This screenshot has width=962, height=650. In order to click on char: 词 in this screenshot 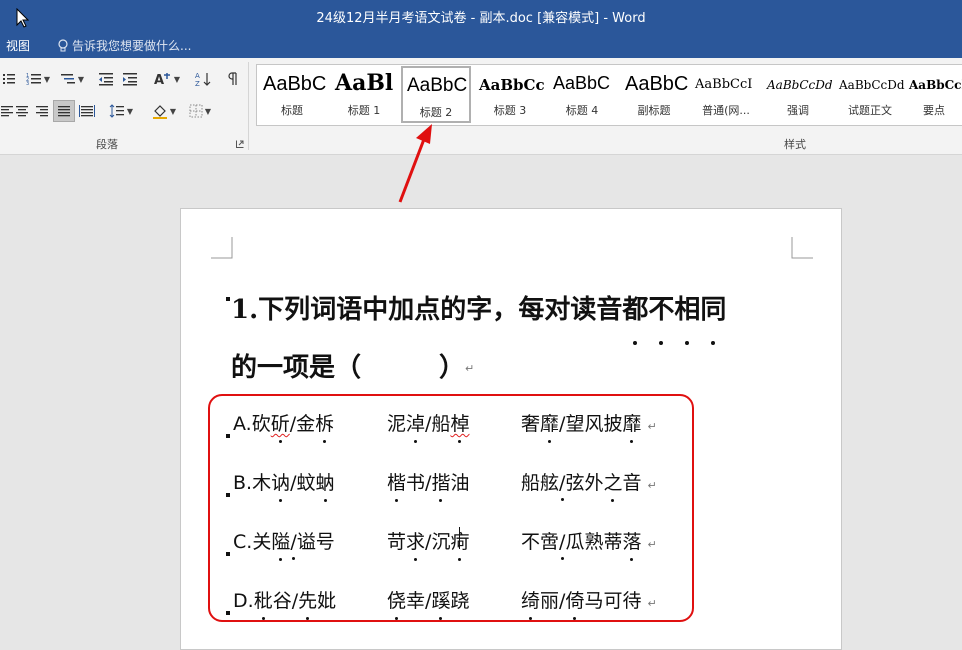, I will do `click(323, 310)`.